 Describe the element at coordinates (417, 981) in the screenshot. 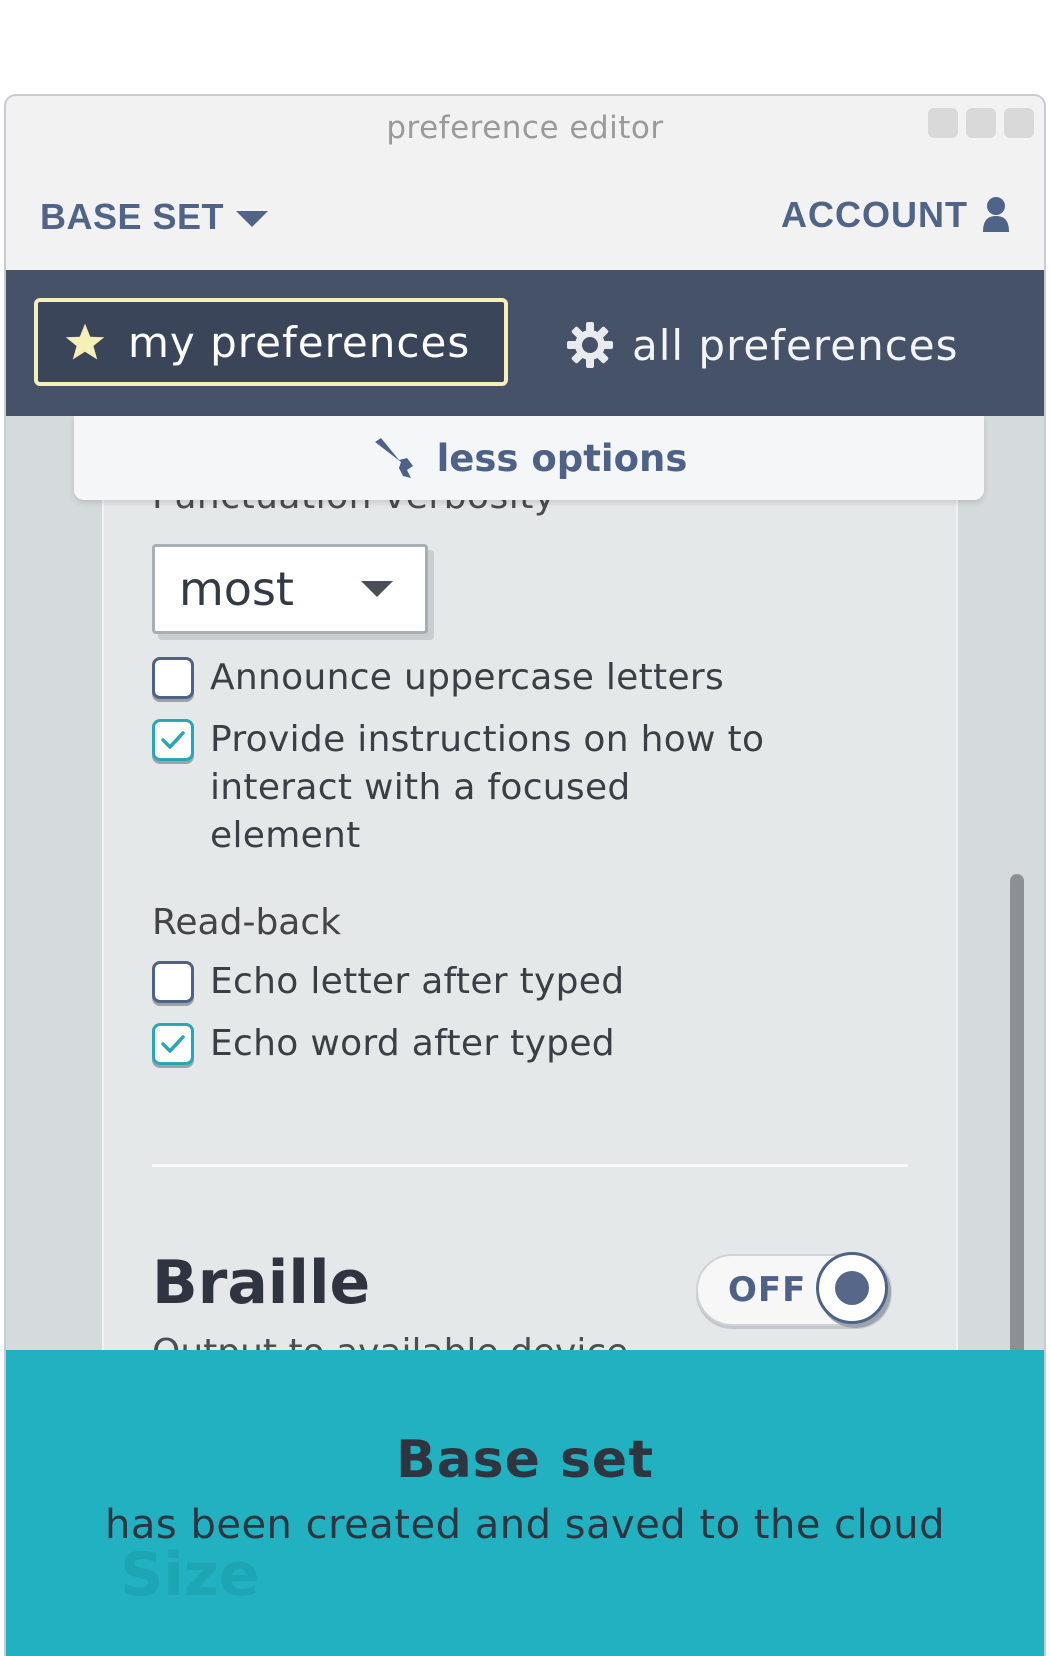

I see `checkbox-label: Echo letter after typed` at that location.